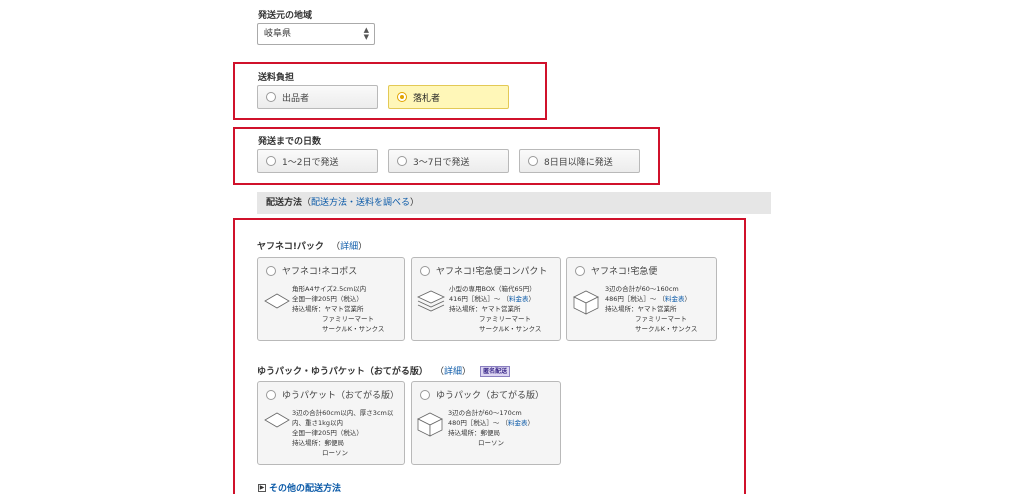 This screenshot has width=1024, height=494. Describe the element at coordinates (305, 487) in the screenshot. I see `other-delivery-link: その他の配送方法` at that location.